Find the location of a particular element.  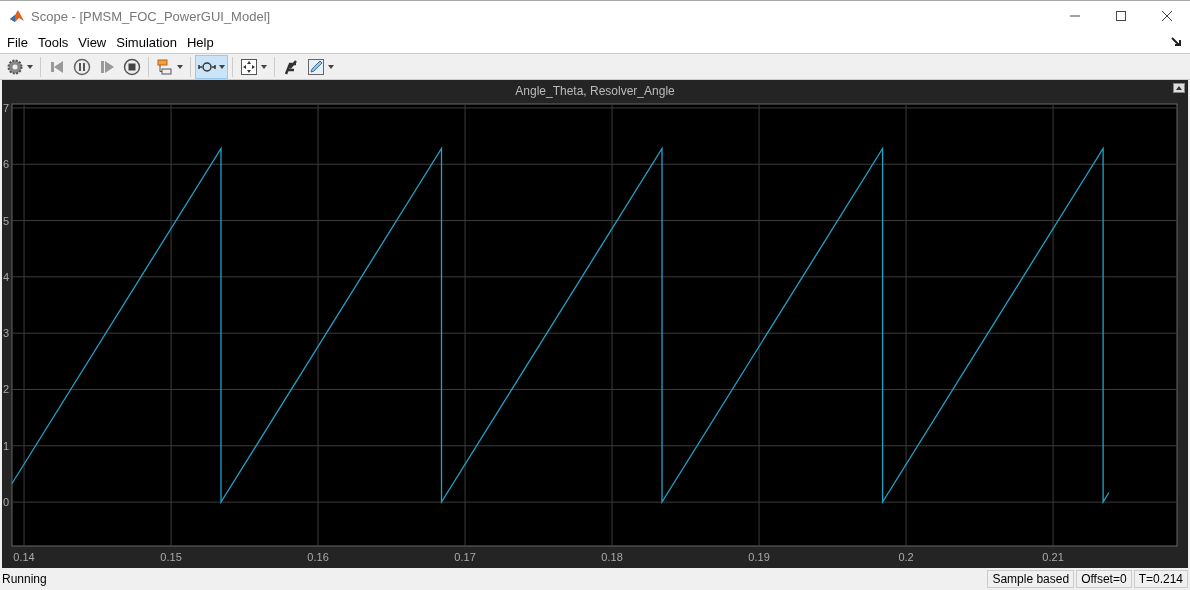

x-tick-label: 0.16 is located at coordinates (318, 557).